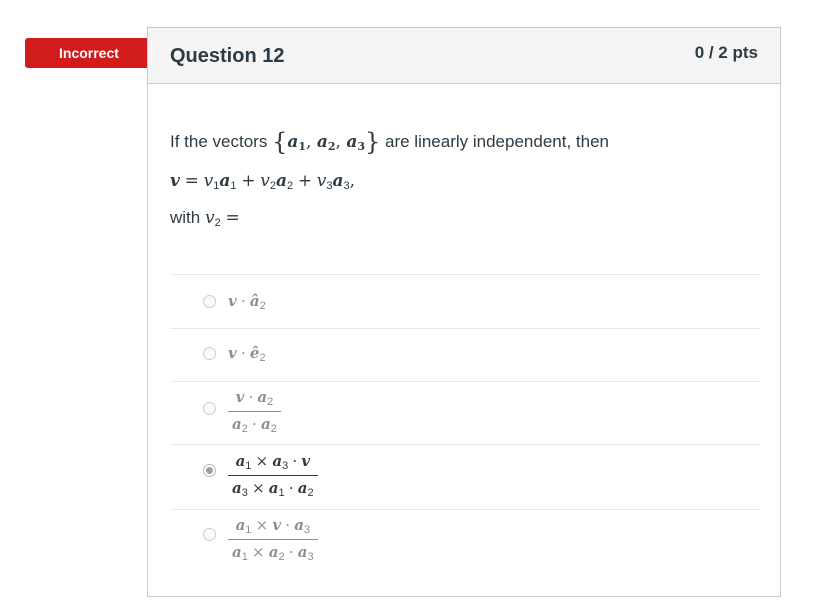 The image size is (825, 613). I want to click on with-label: with, so click(185, 217).